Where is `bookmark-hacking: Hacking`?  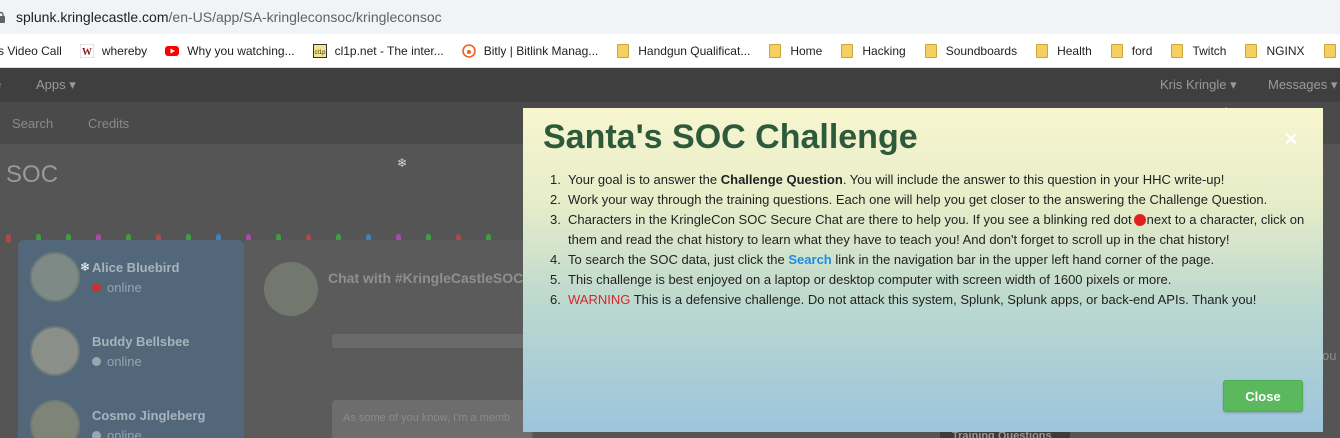 bookmark-hacking: Hacking is located at coordinates (873, 50).